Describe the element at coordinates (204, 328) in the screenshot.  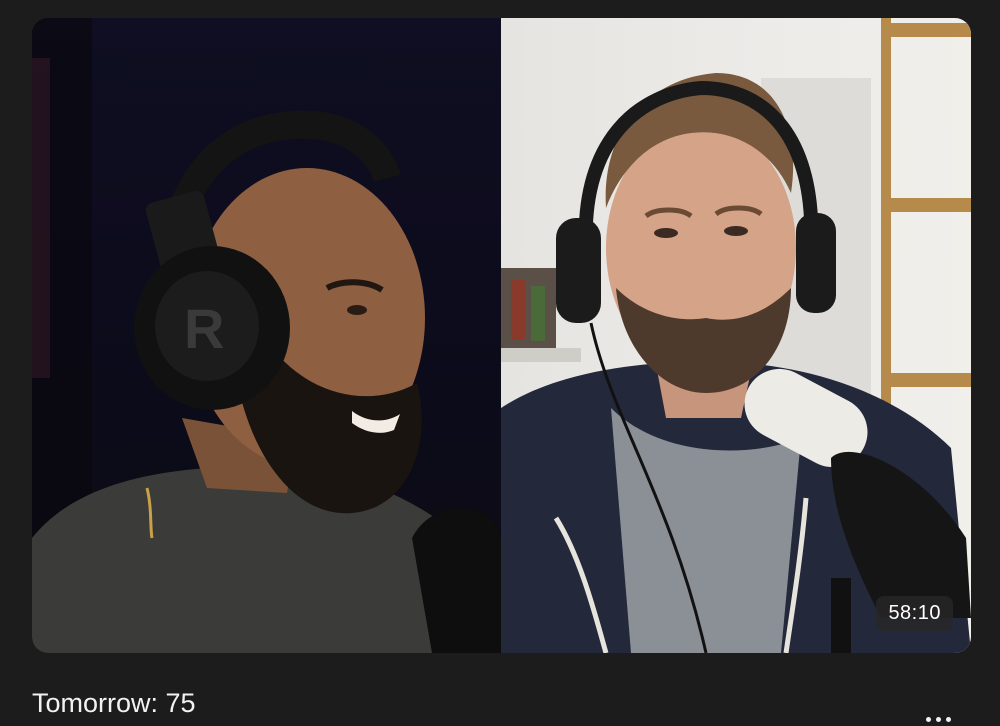
I see `svg-text: R` at that location.